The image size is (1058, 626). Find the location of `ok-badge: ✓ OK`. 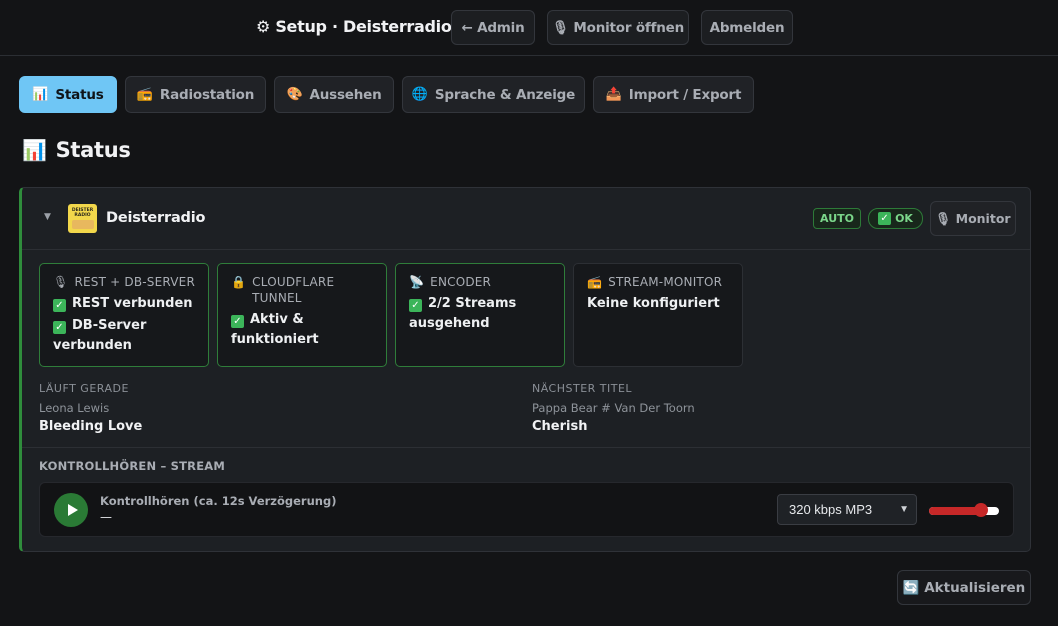

ok-badge: ✓ OK is located at coordinates (895, 218).